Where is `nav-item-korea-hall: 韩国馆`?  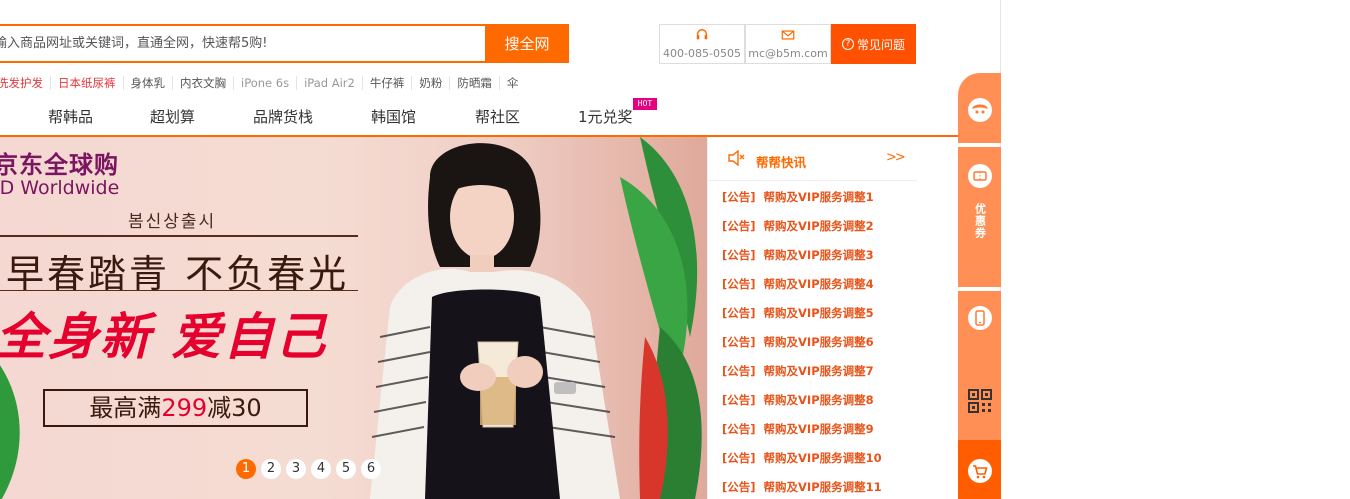 nav-item-korea-hall: 韩国馆 is located at coordinates (393, 116).